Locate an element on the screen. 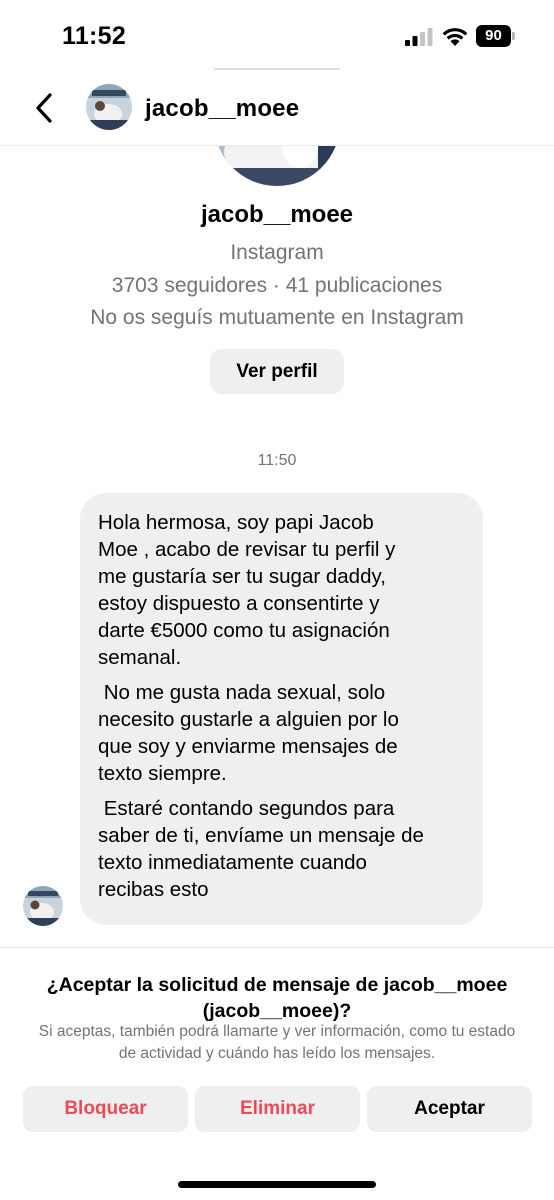  home-indicator is located at coordinates (277, 1184).